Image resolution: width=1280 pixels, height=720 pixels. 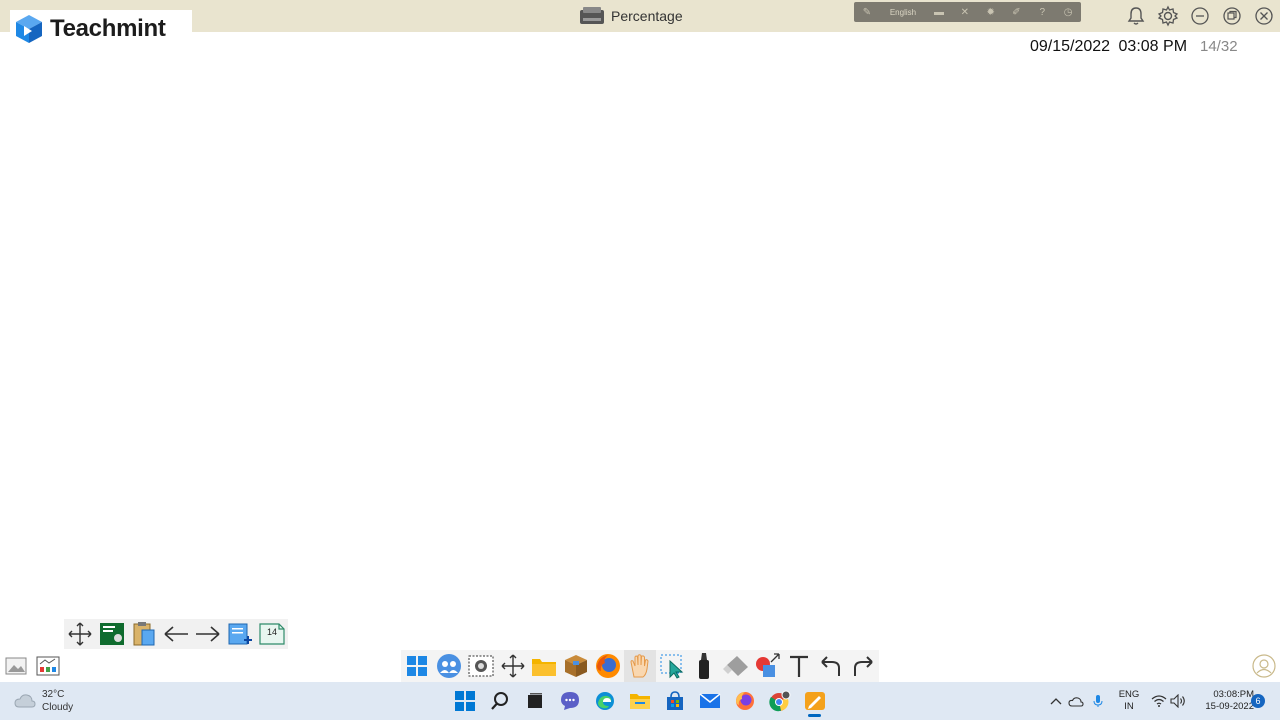 I want to click on add-page-icon, so click(x=240, y=634).